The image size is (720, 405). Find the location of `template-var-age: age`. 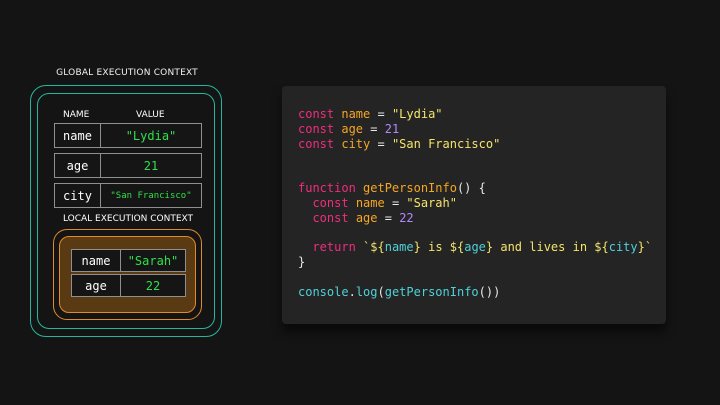

template-var-age: age is located at coordinates (475, 247).